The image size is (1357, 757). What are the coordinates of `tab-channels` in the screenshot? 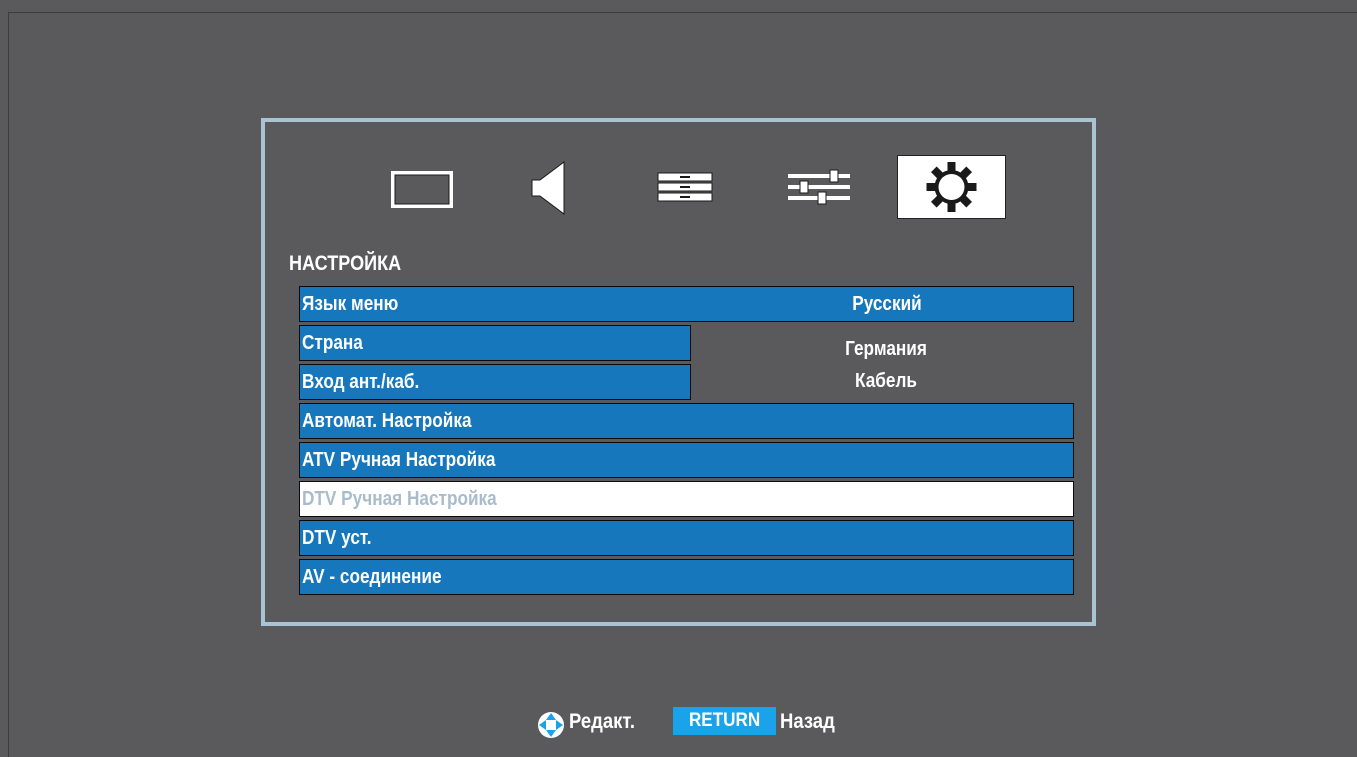 It's located at (685, 187).